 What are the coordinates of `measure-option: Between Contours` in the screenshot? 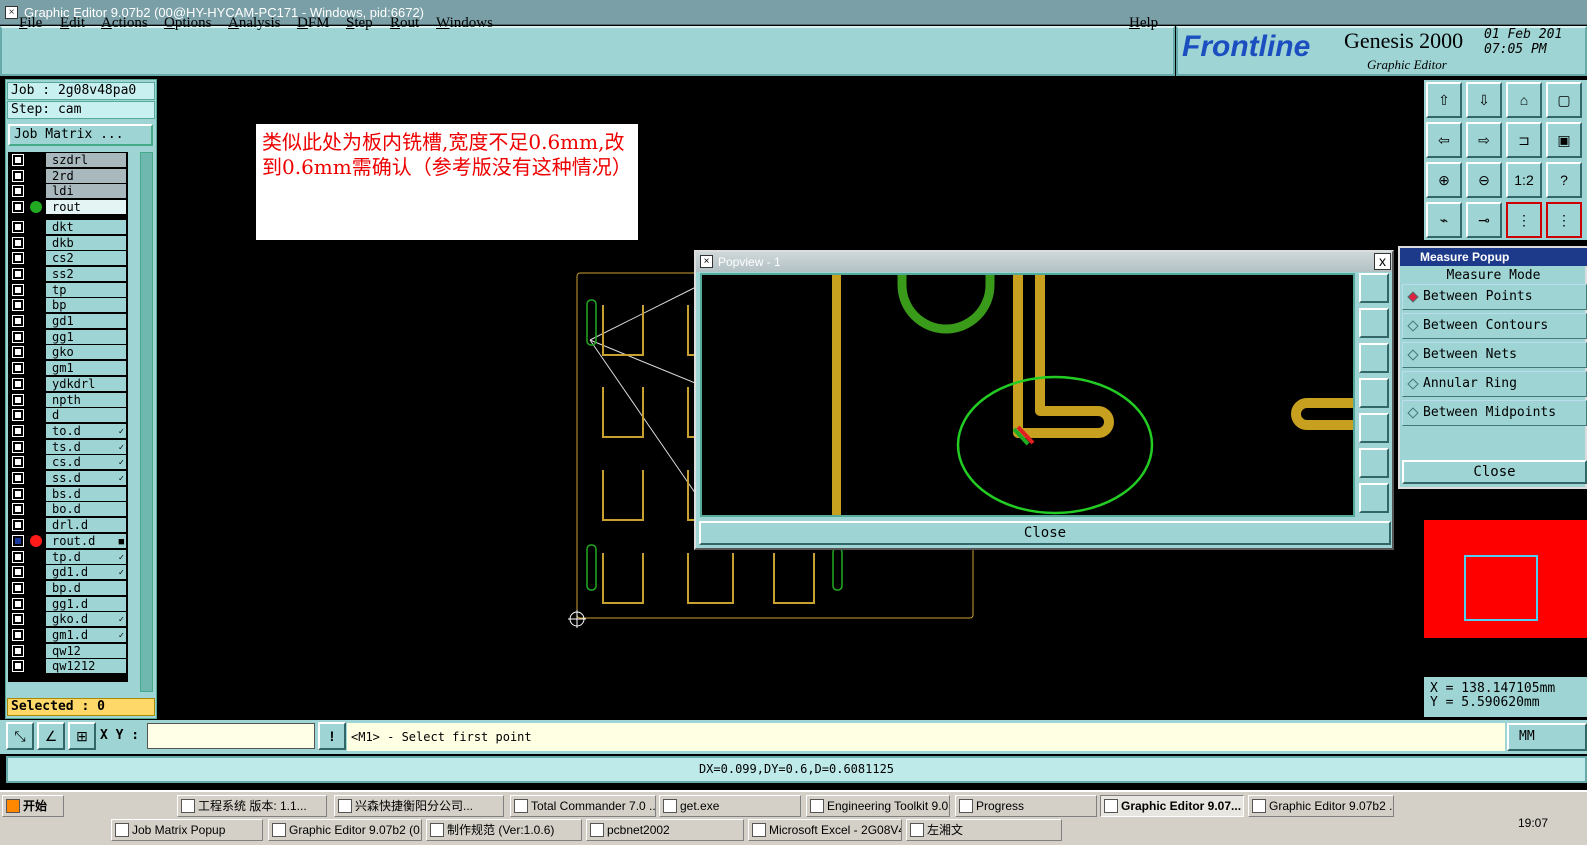 It's located at (1494, 326).